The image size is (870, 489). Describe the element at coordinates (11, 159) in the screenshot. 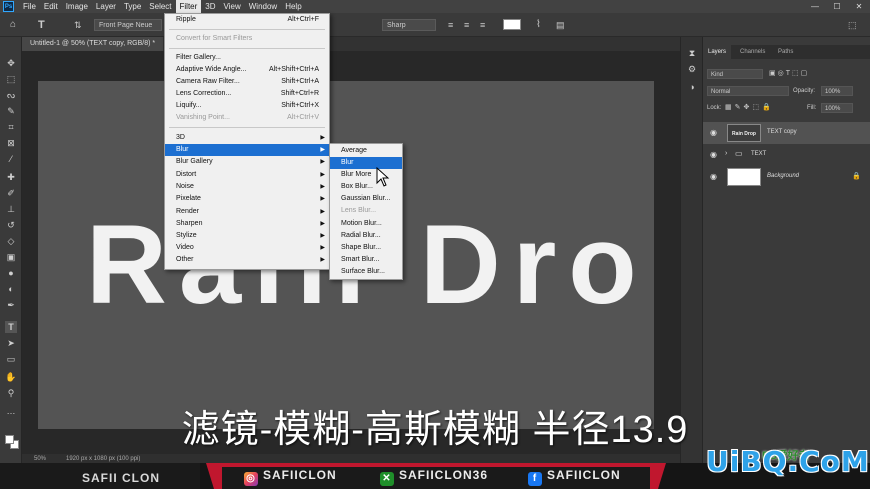

I see `eyedropper-tool-icon: ⁄` at that location.